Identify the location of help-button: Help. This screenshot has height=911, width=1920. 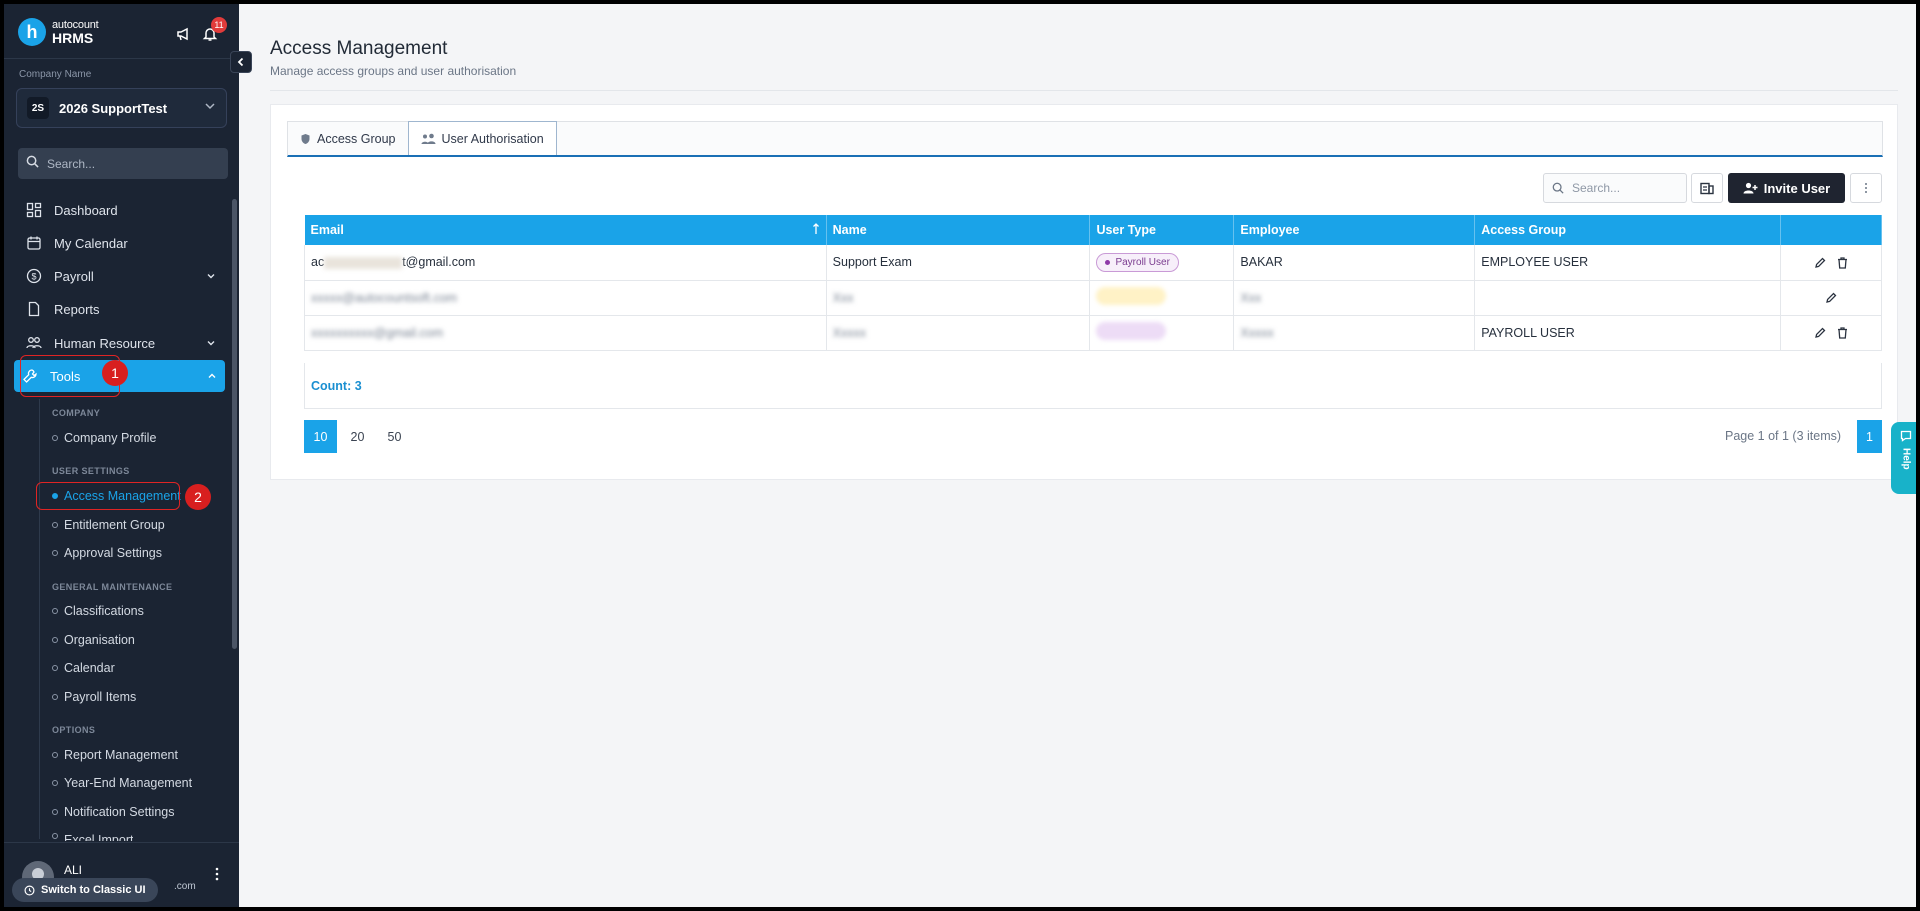
(1903, 458).